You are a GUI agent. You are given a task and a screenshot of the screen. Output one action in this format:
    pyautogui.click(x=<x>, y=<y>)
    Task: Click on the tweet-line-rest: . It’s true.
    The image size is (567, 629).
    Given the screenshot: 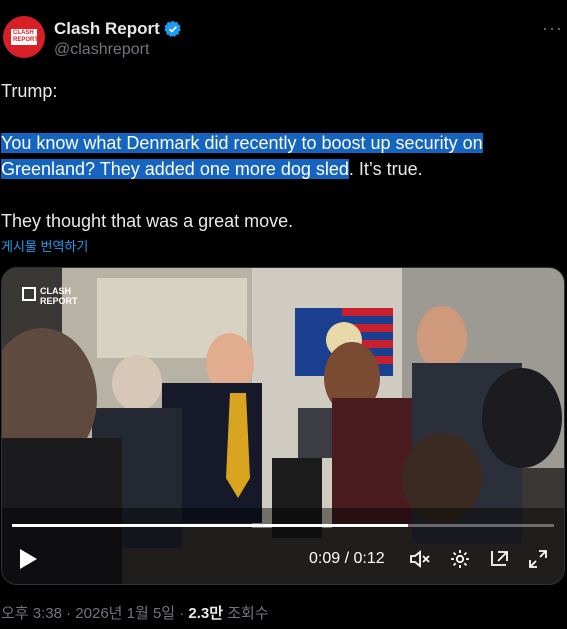 What is the action you would take?
    pyautogui.click(x=385, y=169)
    